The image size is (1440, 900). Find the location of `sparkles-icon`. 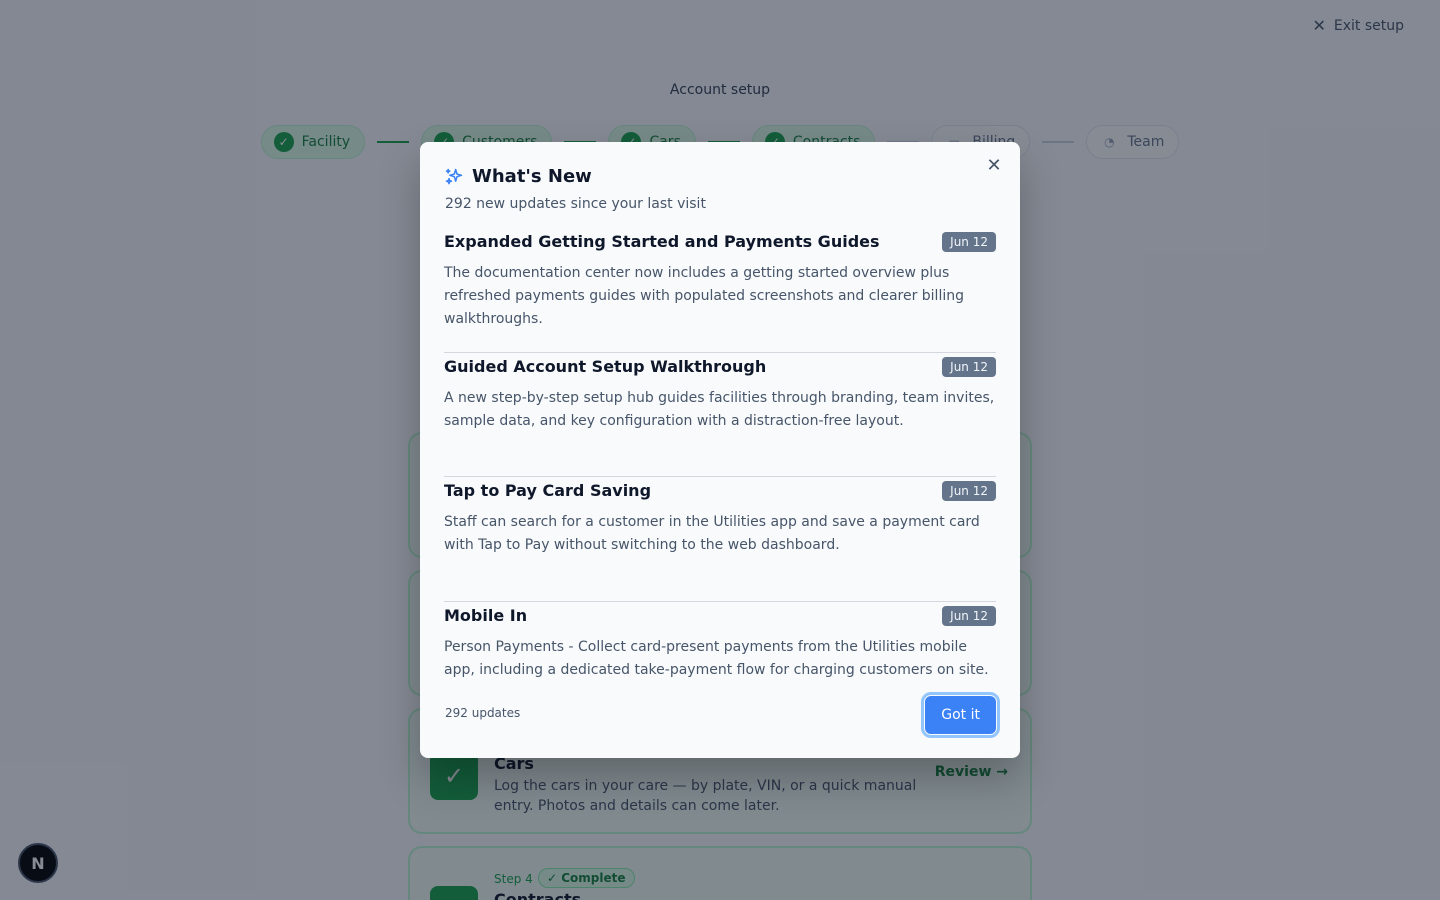

sparkles-icon is located at coordinates (454, 176).